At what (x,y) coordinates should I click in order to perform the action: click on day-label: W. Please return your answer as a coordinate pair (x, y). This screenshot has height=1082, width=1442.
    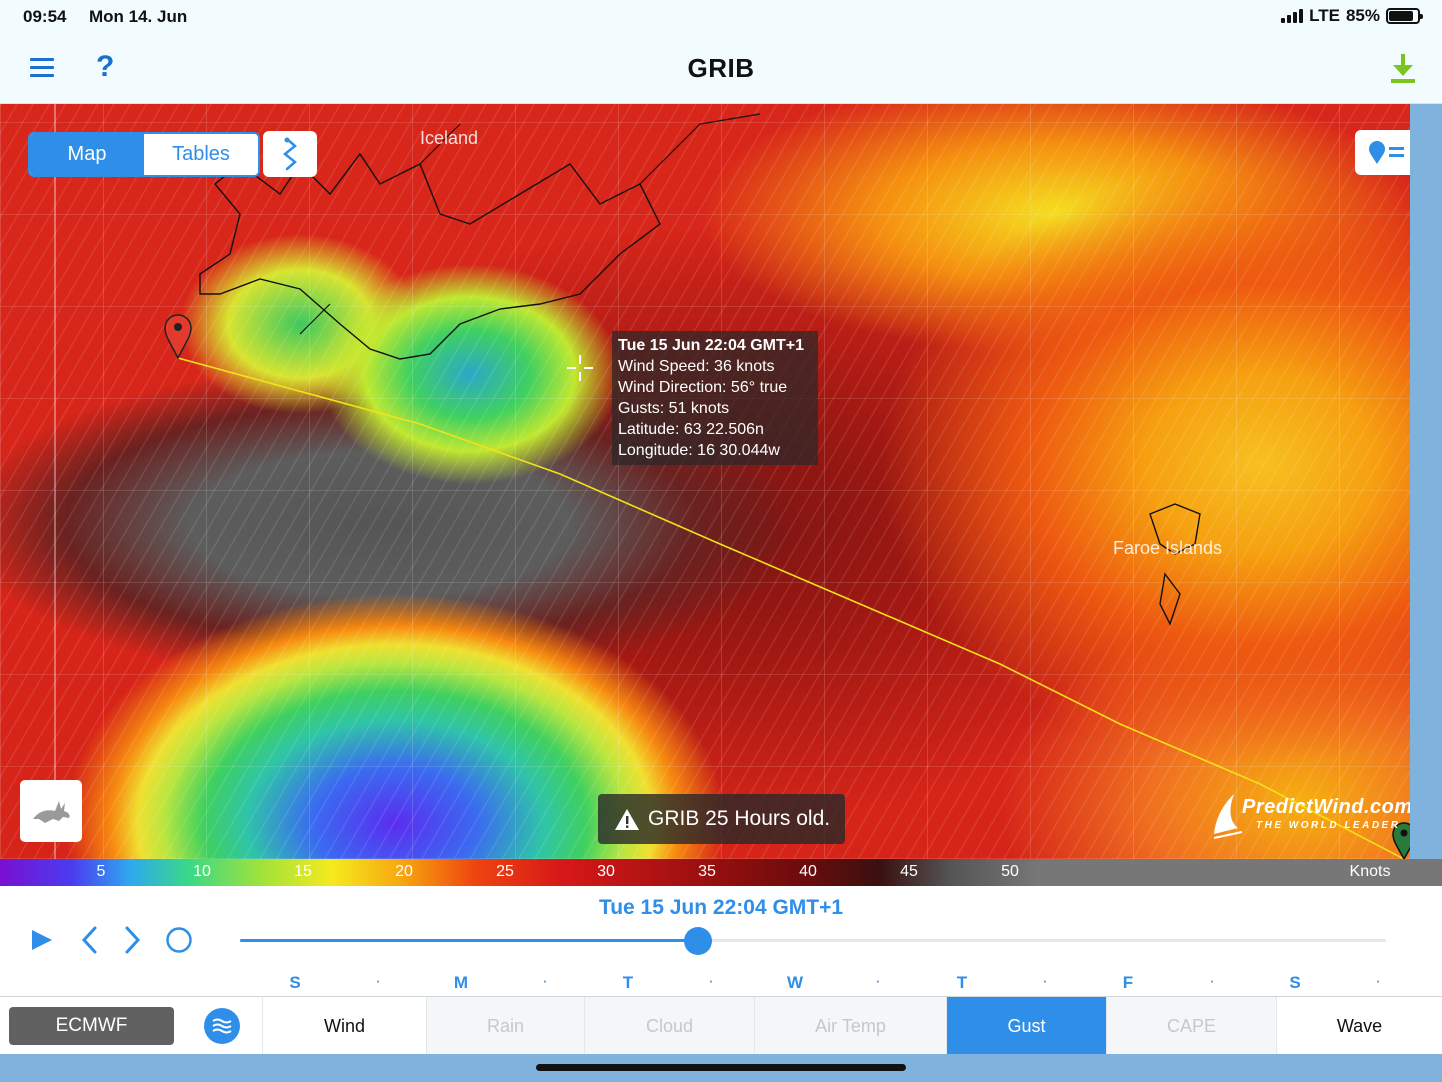
    Looking at the image, I should click on (795, 982).